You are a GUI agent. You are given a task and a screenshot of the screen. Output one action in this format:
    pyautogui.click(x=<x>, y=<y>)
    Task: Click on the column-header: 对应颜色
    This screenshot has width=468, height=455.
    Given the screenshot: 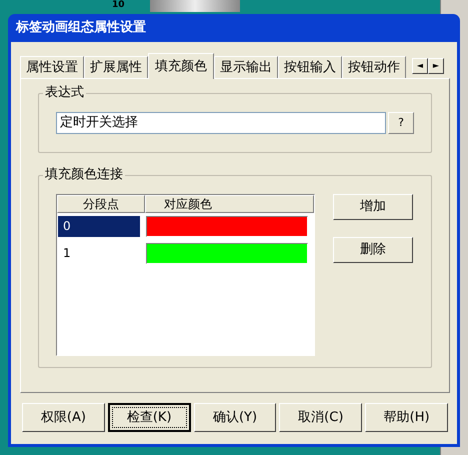 What is the action you would take?
    pyautogui.click(x=229, y=204)
    